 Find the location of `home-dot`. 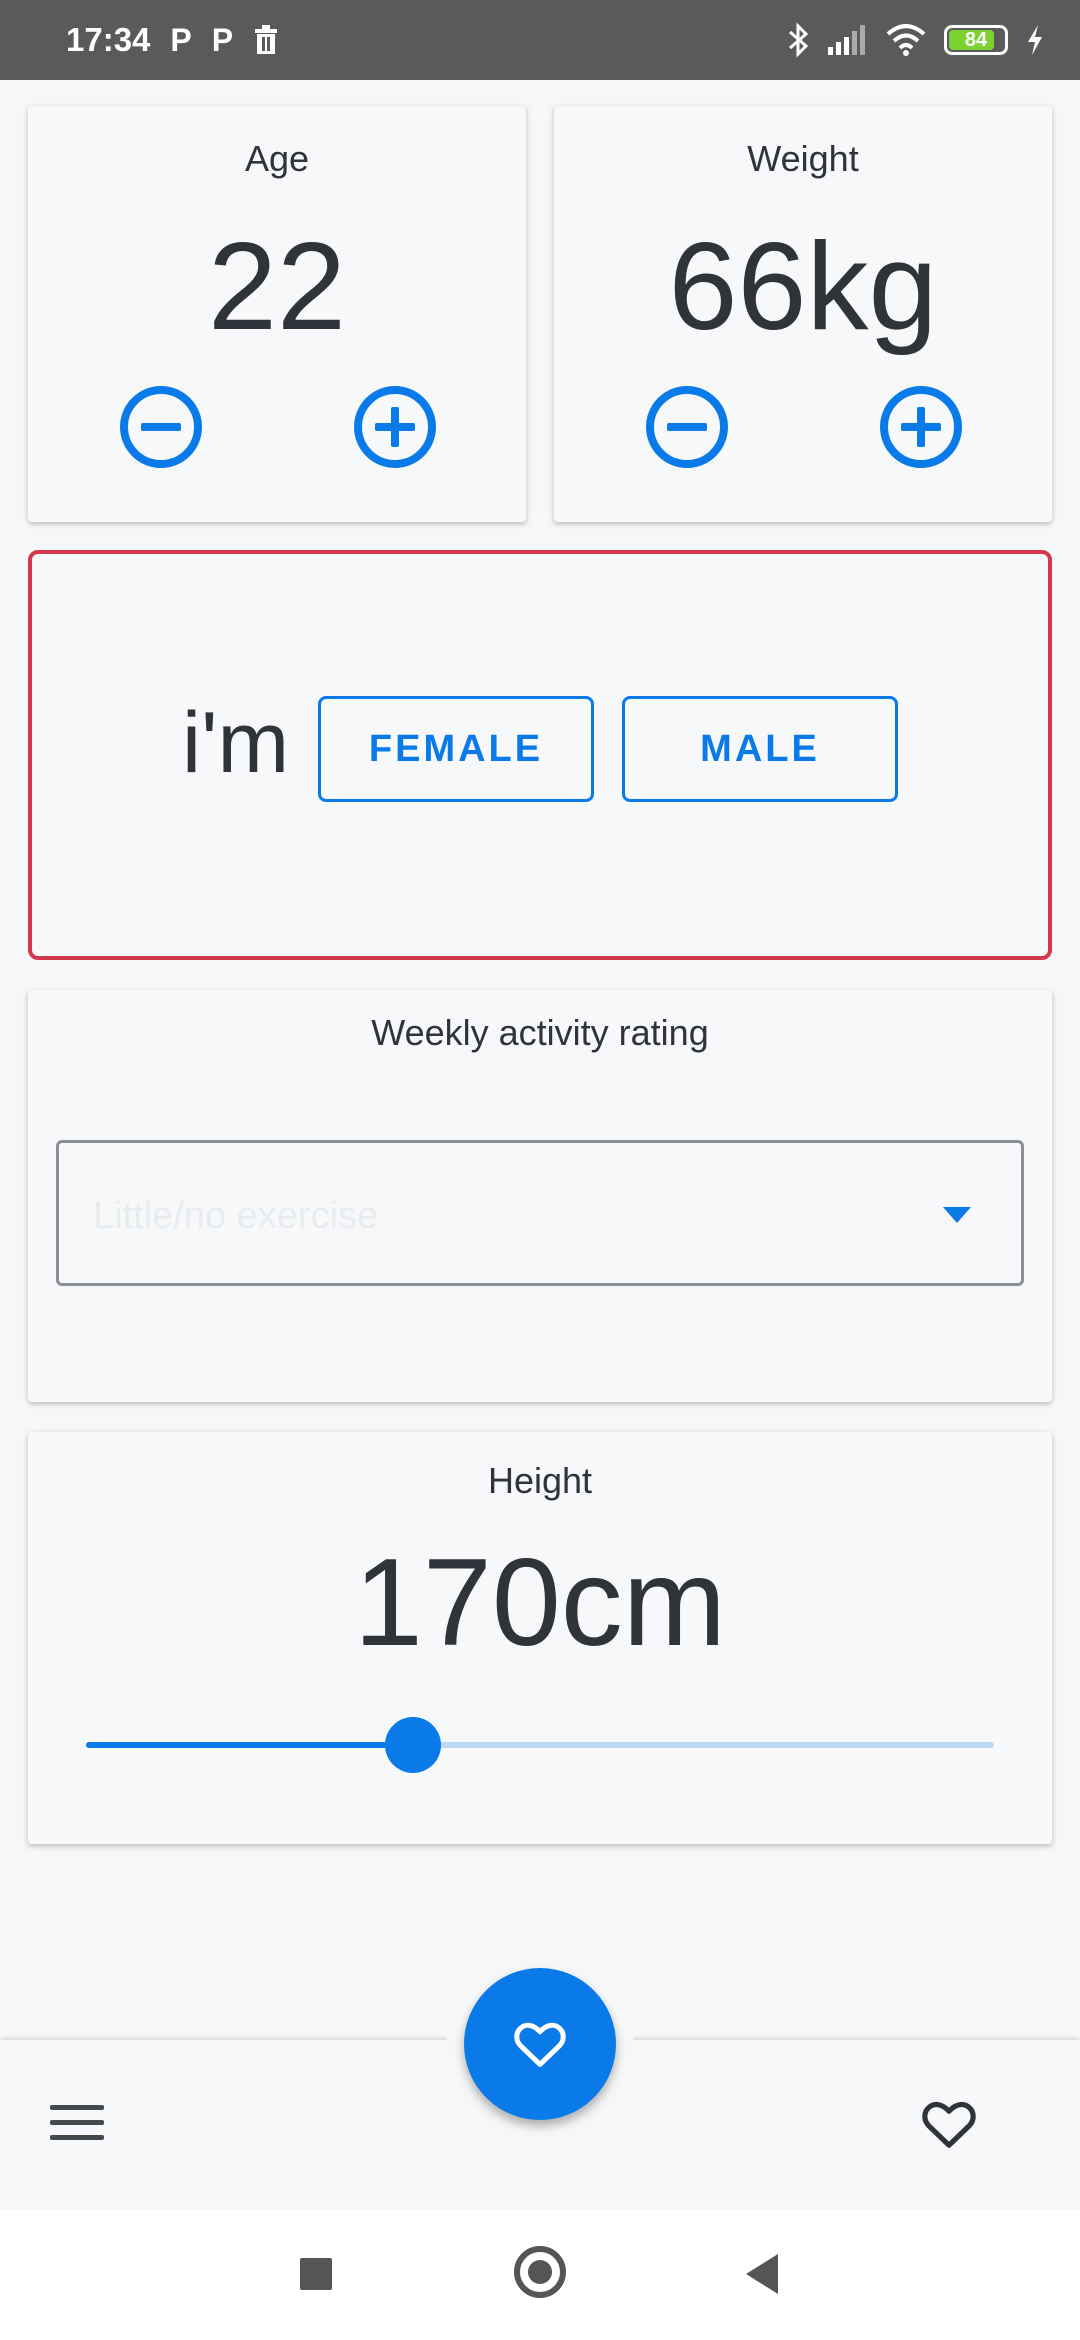

home-dot is located at coordinates (540, 2272).